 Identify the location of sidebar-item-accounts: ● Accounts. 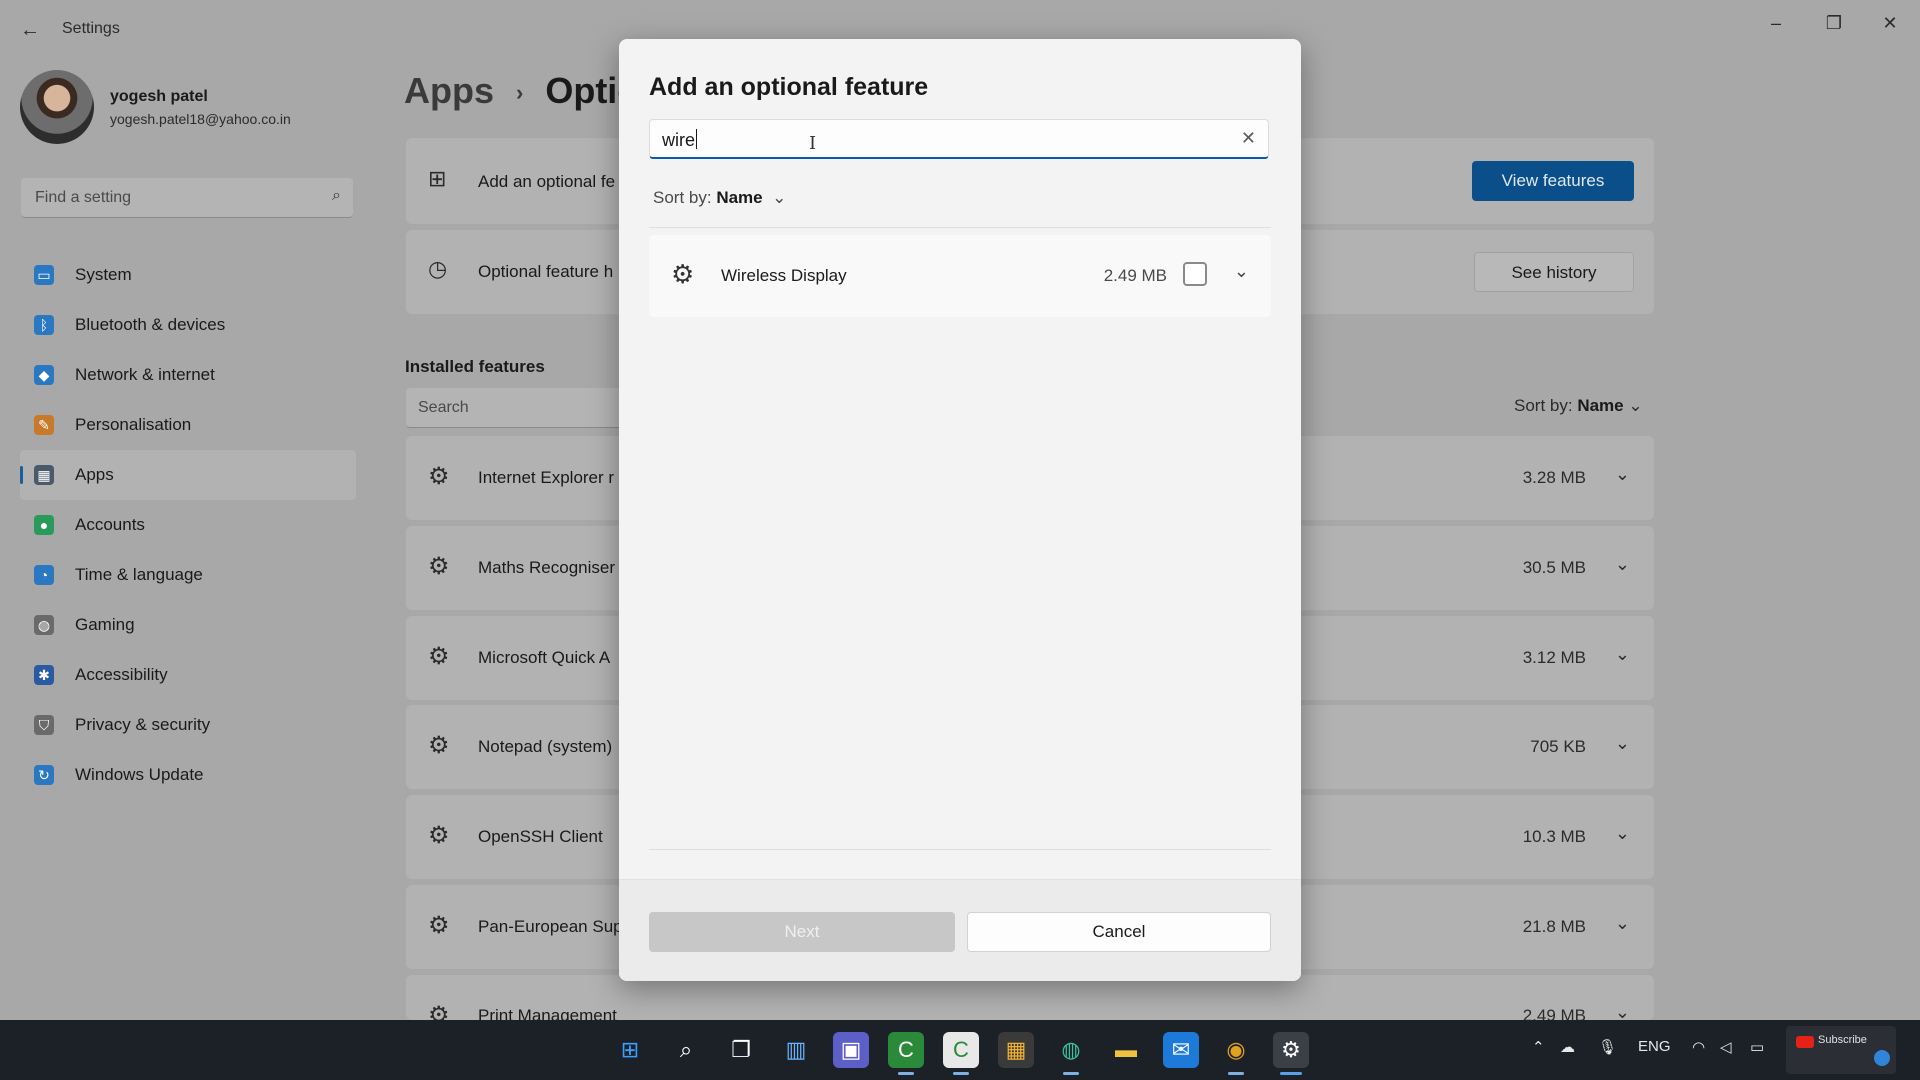
(188, 525).